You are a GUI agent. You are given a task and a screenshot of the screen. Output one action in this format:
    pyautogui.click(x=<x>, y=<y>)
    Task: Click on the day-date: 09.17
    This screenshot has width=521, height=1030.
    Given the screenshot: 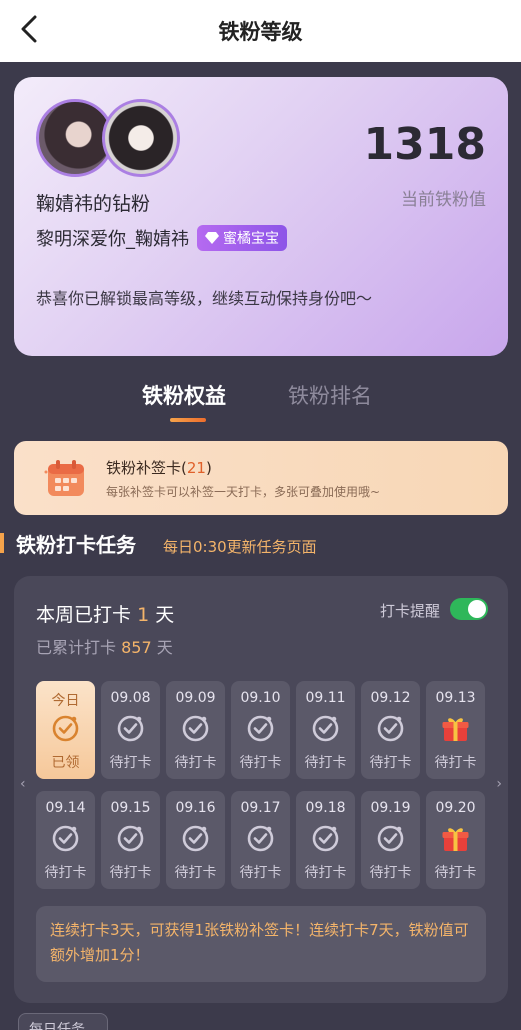 What is the action you would take?
    pyautogui.click(x=260, y=808)
    